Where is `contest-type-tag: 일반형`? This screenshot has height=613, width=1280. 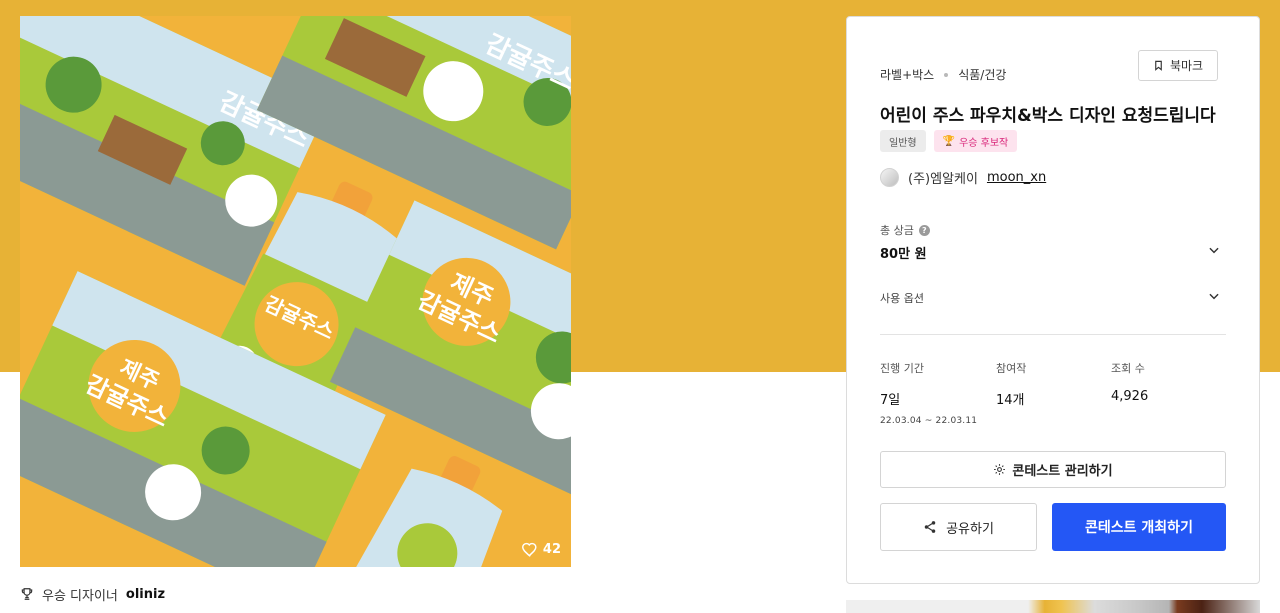
contest-type-tag: 일반형 is located at coordinates (903, 141).